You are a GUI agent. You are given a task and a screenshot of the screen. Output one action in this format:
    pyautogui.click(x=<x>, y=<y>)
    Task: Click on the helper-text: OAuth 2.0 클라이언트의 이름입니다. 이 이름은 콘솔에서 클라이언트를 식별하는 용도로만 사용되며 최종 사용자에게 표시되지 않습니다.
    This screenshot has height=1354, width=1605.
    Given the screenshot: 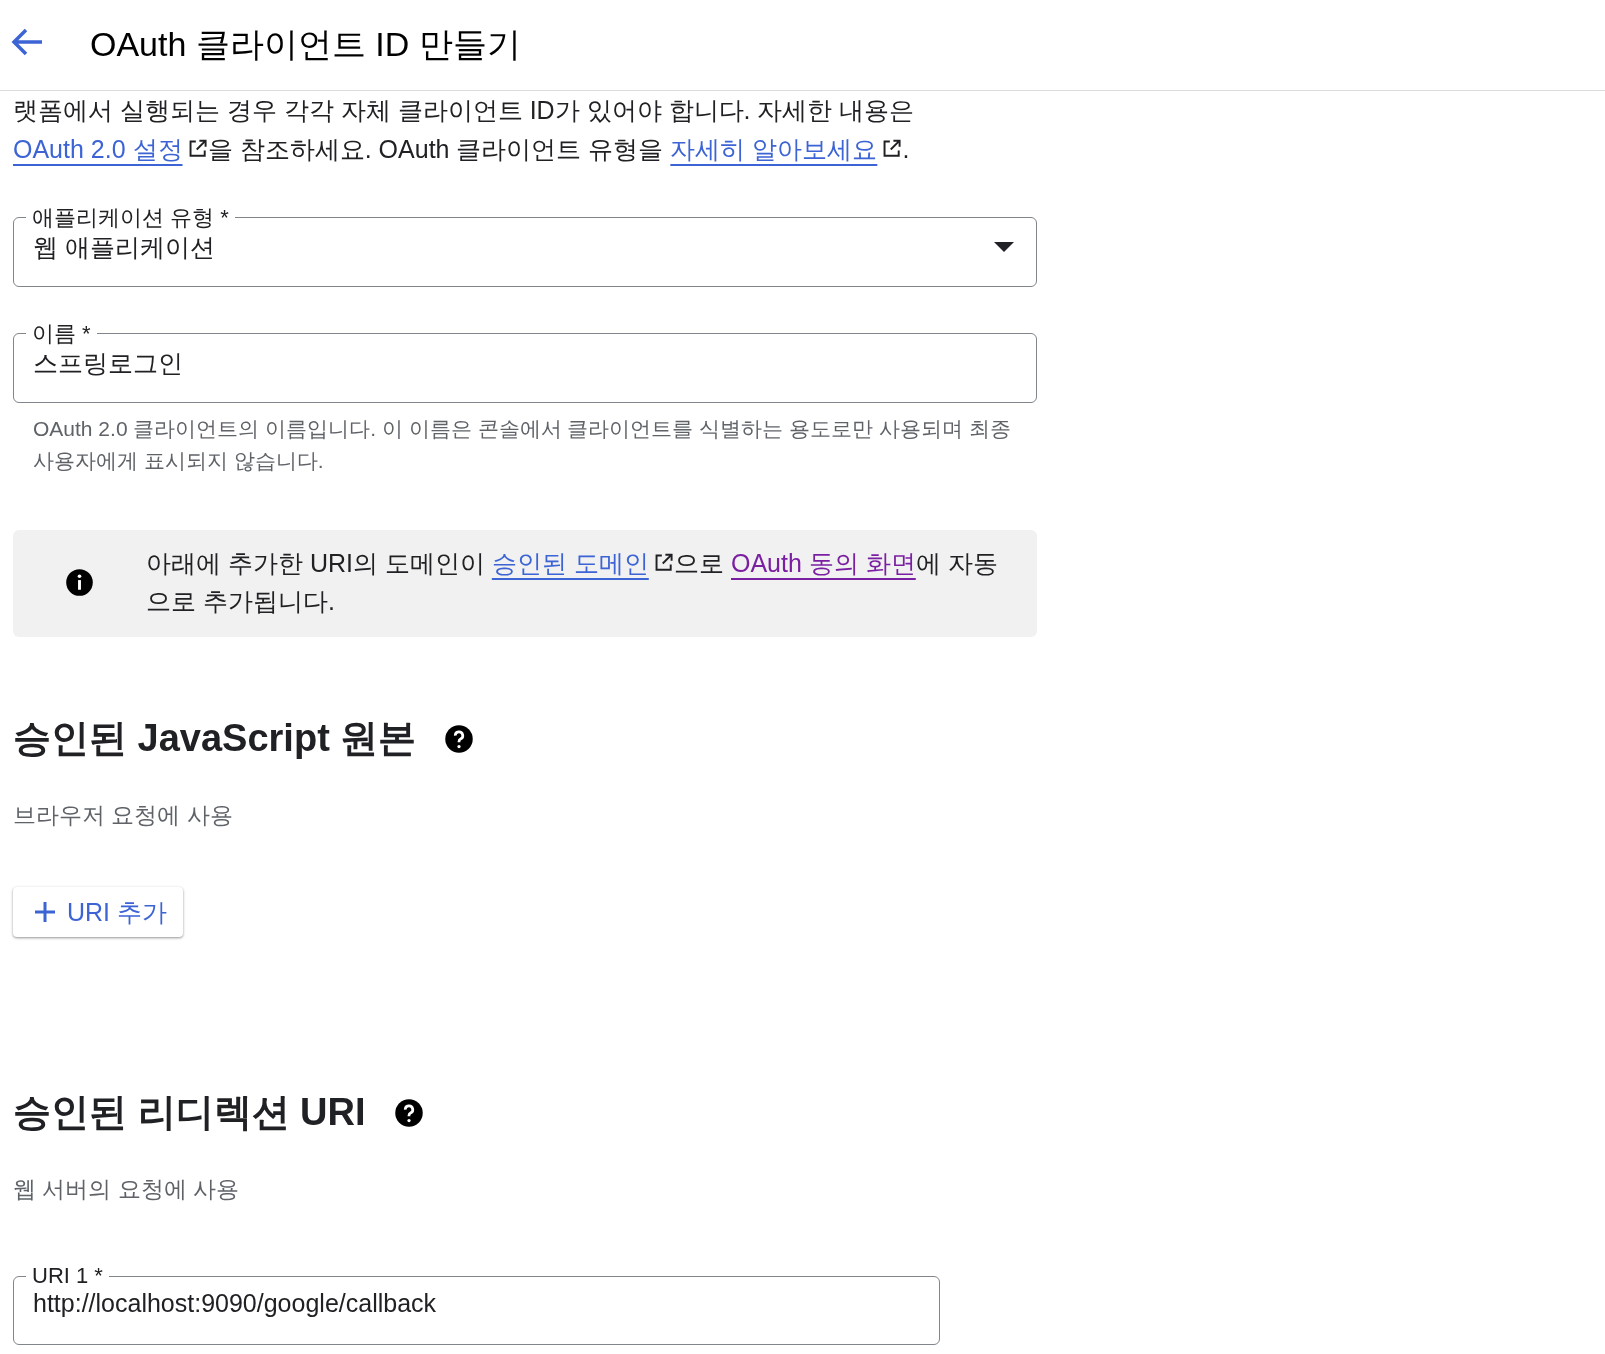 What is the action you would take?
    pyautogui.click(x=522, y=445)
    